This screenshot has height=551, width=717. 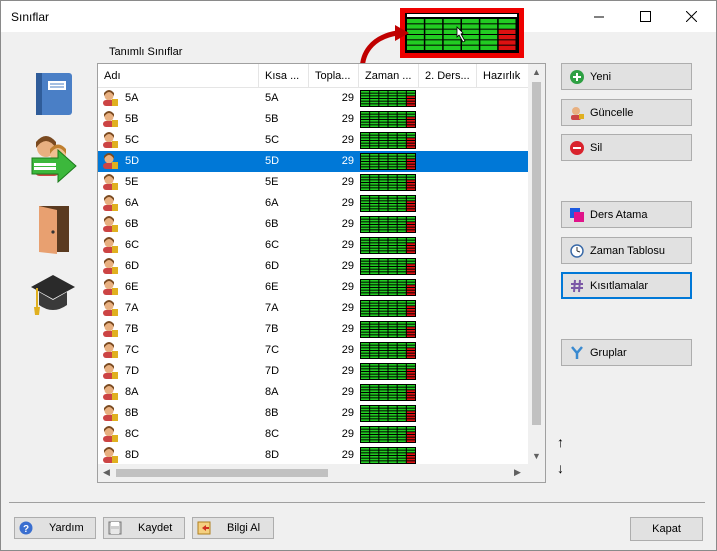 What do you see at coordinates (54, 161) in the screenshot?
I see `teachers-arrow-icon` at bounding box center [54, 161].